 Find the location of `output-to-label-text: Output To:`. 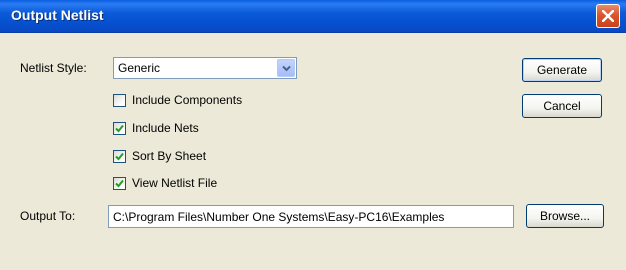

output-to-label-text: Output To: is located at coordinates (48, 216).